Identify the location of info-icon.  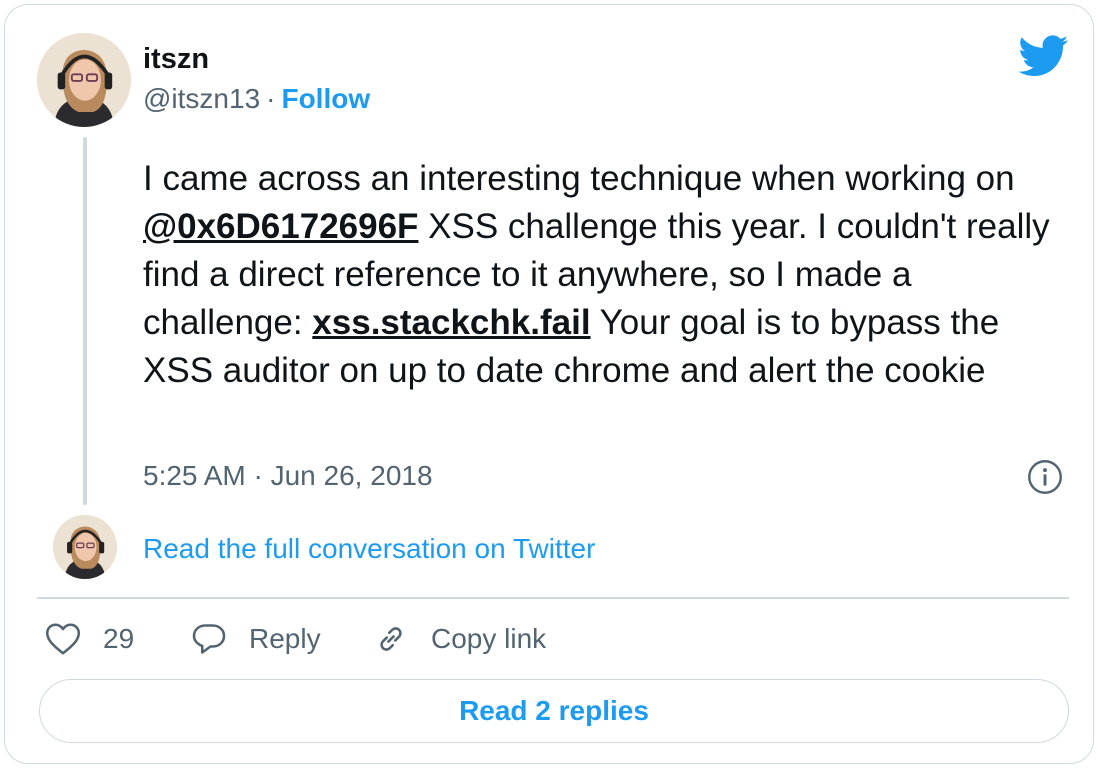
(1045, 477).